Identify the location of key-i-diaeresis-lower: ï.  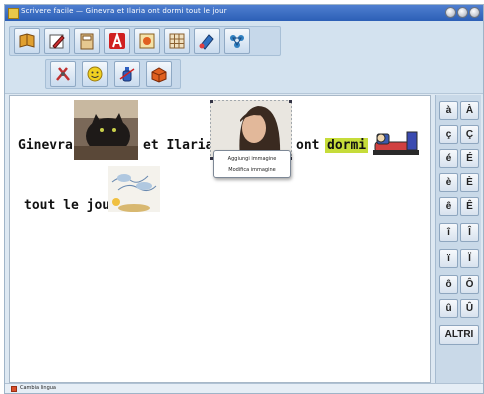
(448, 258).